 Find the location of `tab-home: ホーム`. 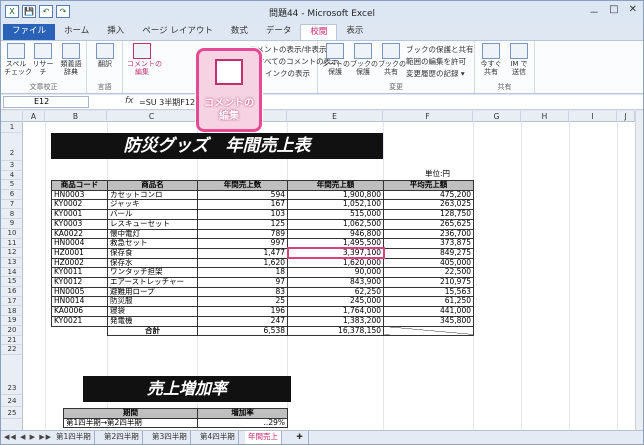

tab-home: ホーム is located at coordinates (76, 32).